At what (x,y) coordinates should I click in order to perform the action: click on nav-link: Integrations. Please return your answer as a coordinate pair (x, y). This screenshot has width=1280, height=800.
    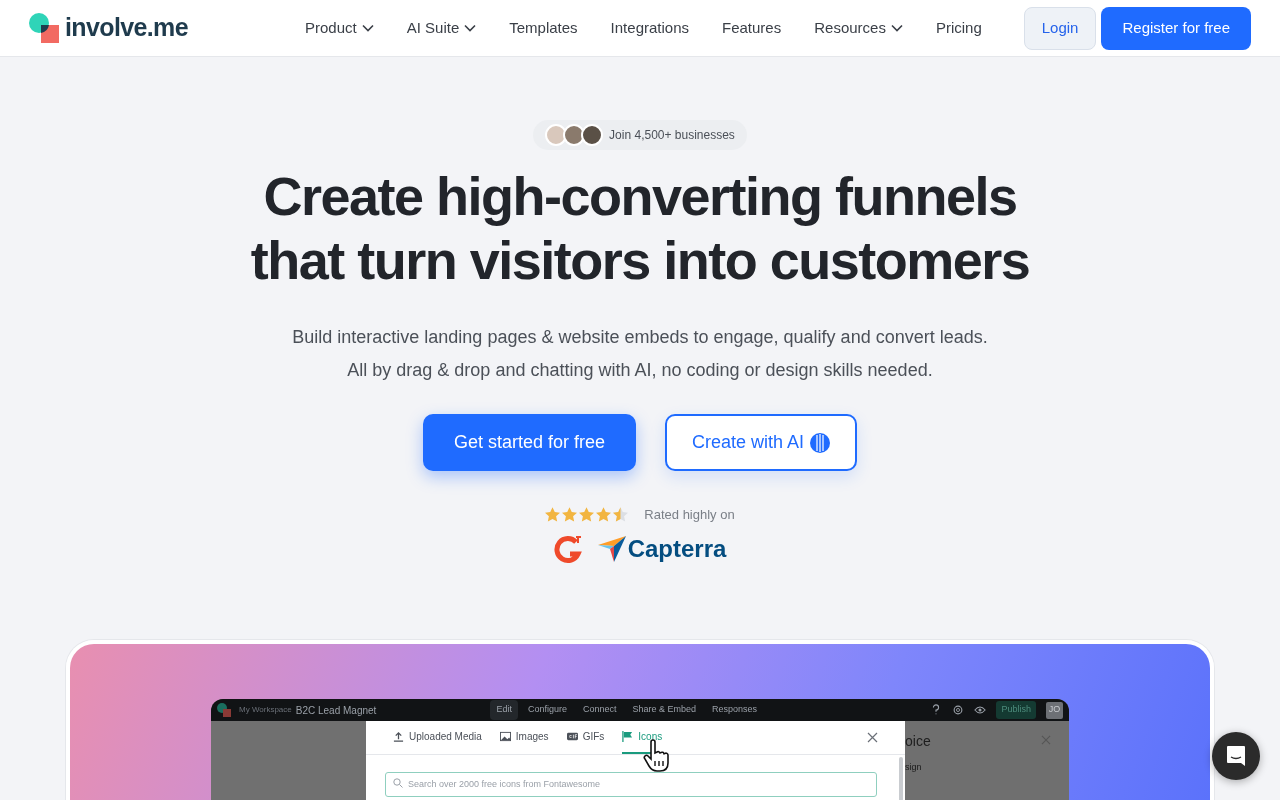
    Looking at the image, I should click on (649, 28).